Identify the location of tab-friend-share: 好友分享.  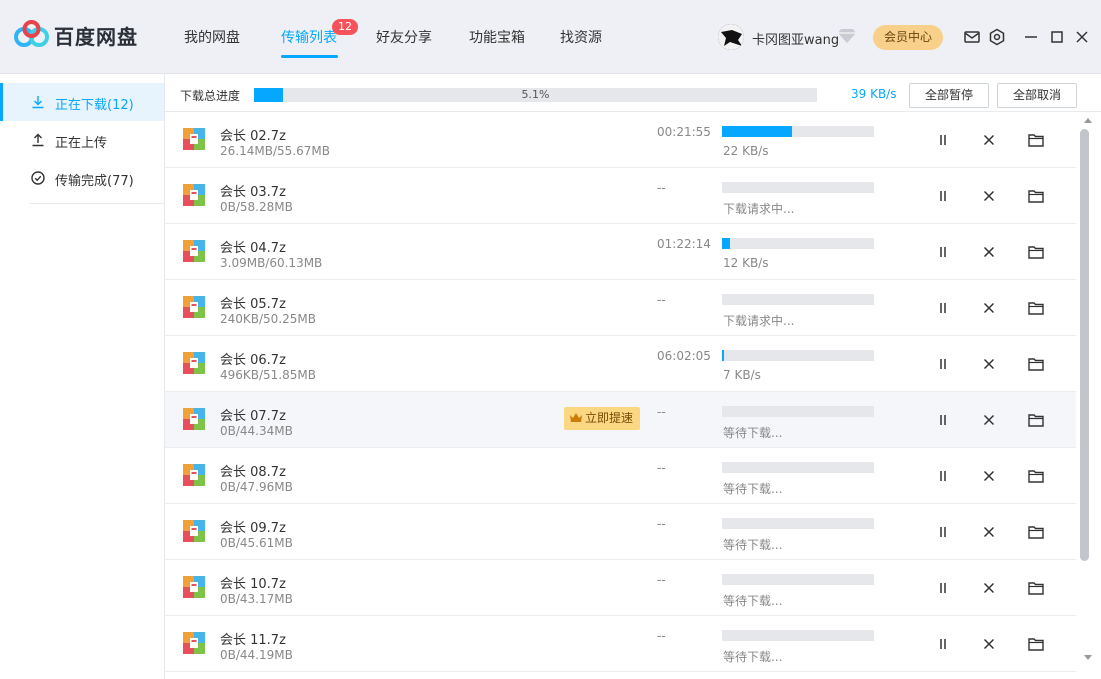
(404, 37).